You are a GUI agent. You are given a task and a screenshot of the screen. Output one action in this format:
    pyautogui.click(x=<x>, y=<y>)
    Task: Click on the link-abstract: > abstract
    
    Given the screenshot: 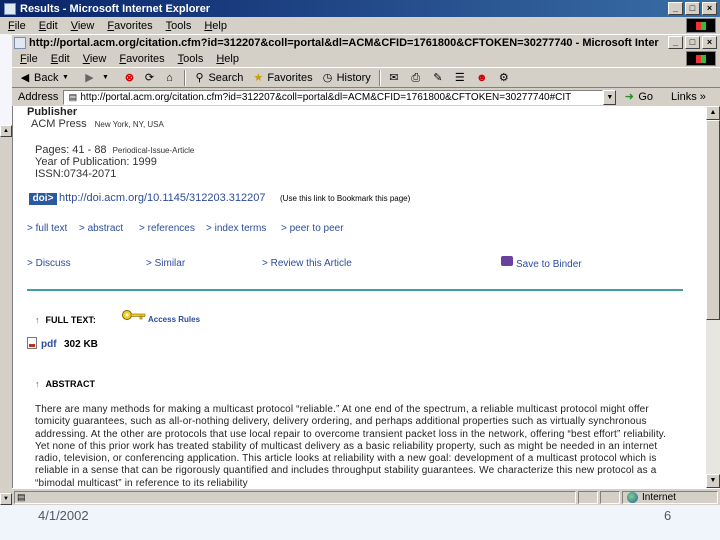 What is the action you would take?
    pyautogui.click(x=101, y=228)
    